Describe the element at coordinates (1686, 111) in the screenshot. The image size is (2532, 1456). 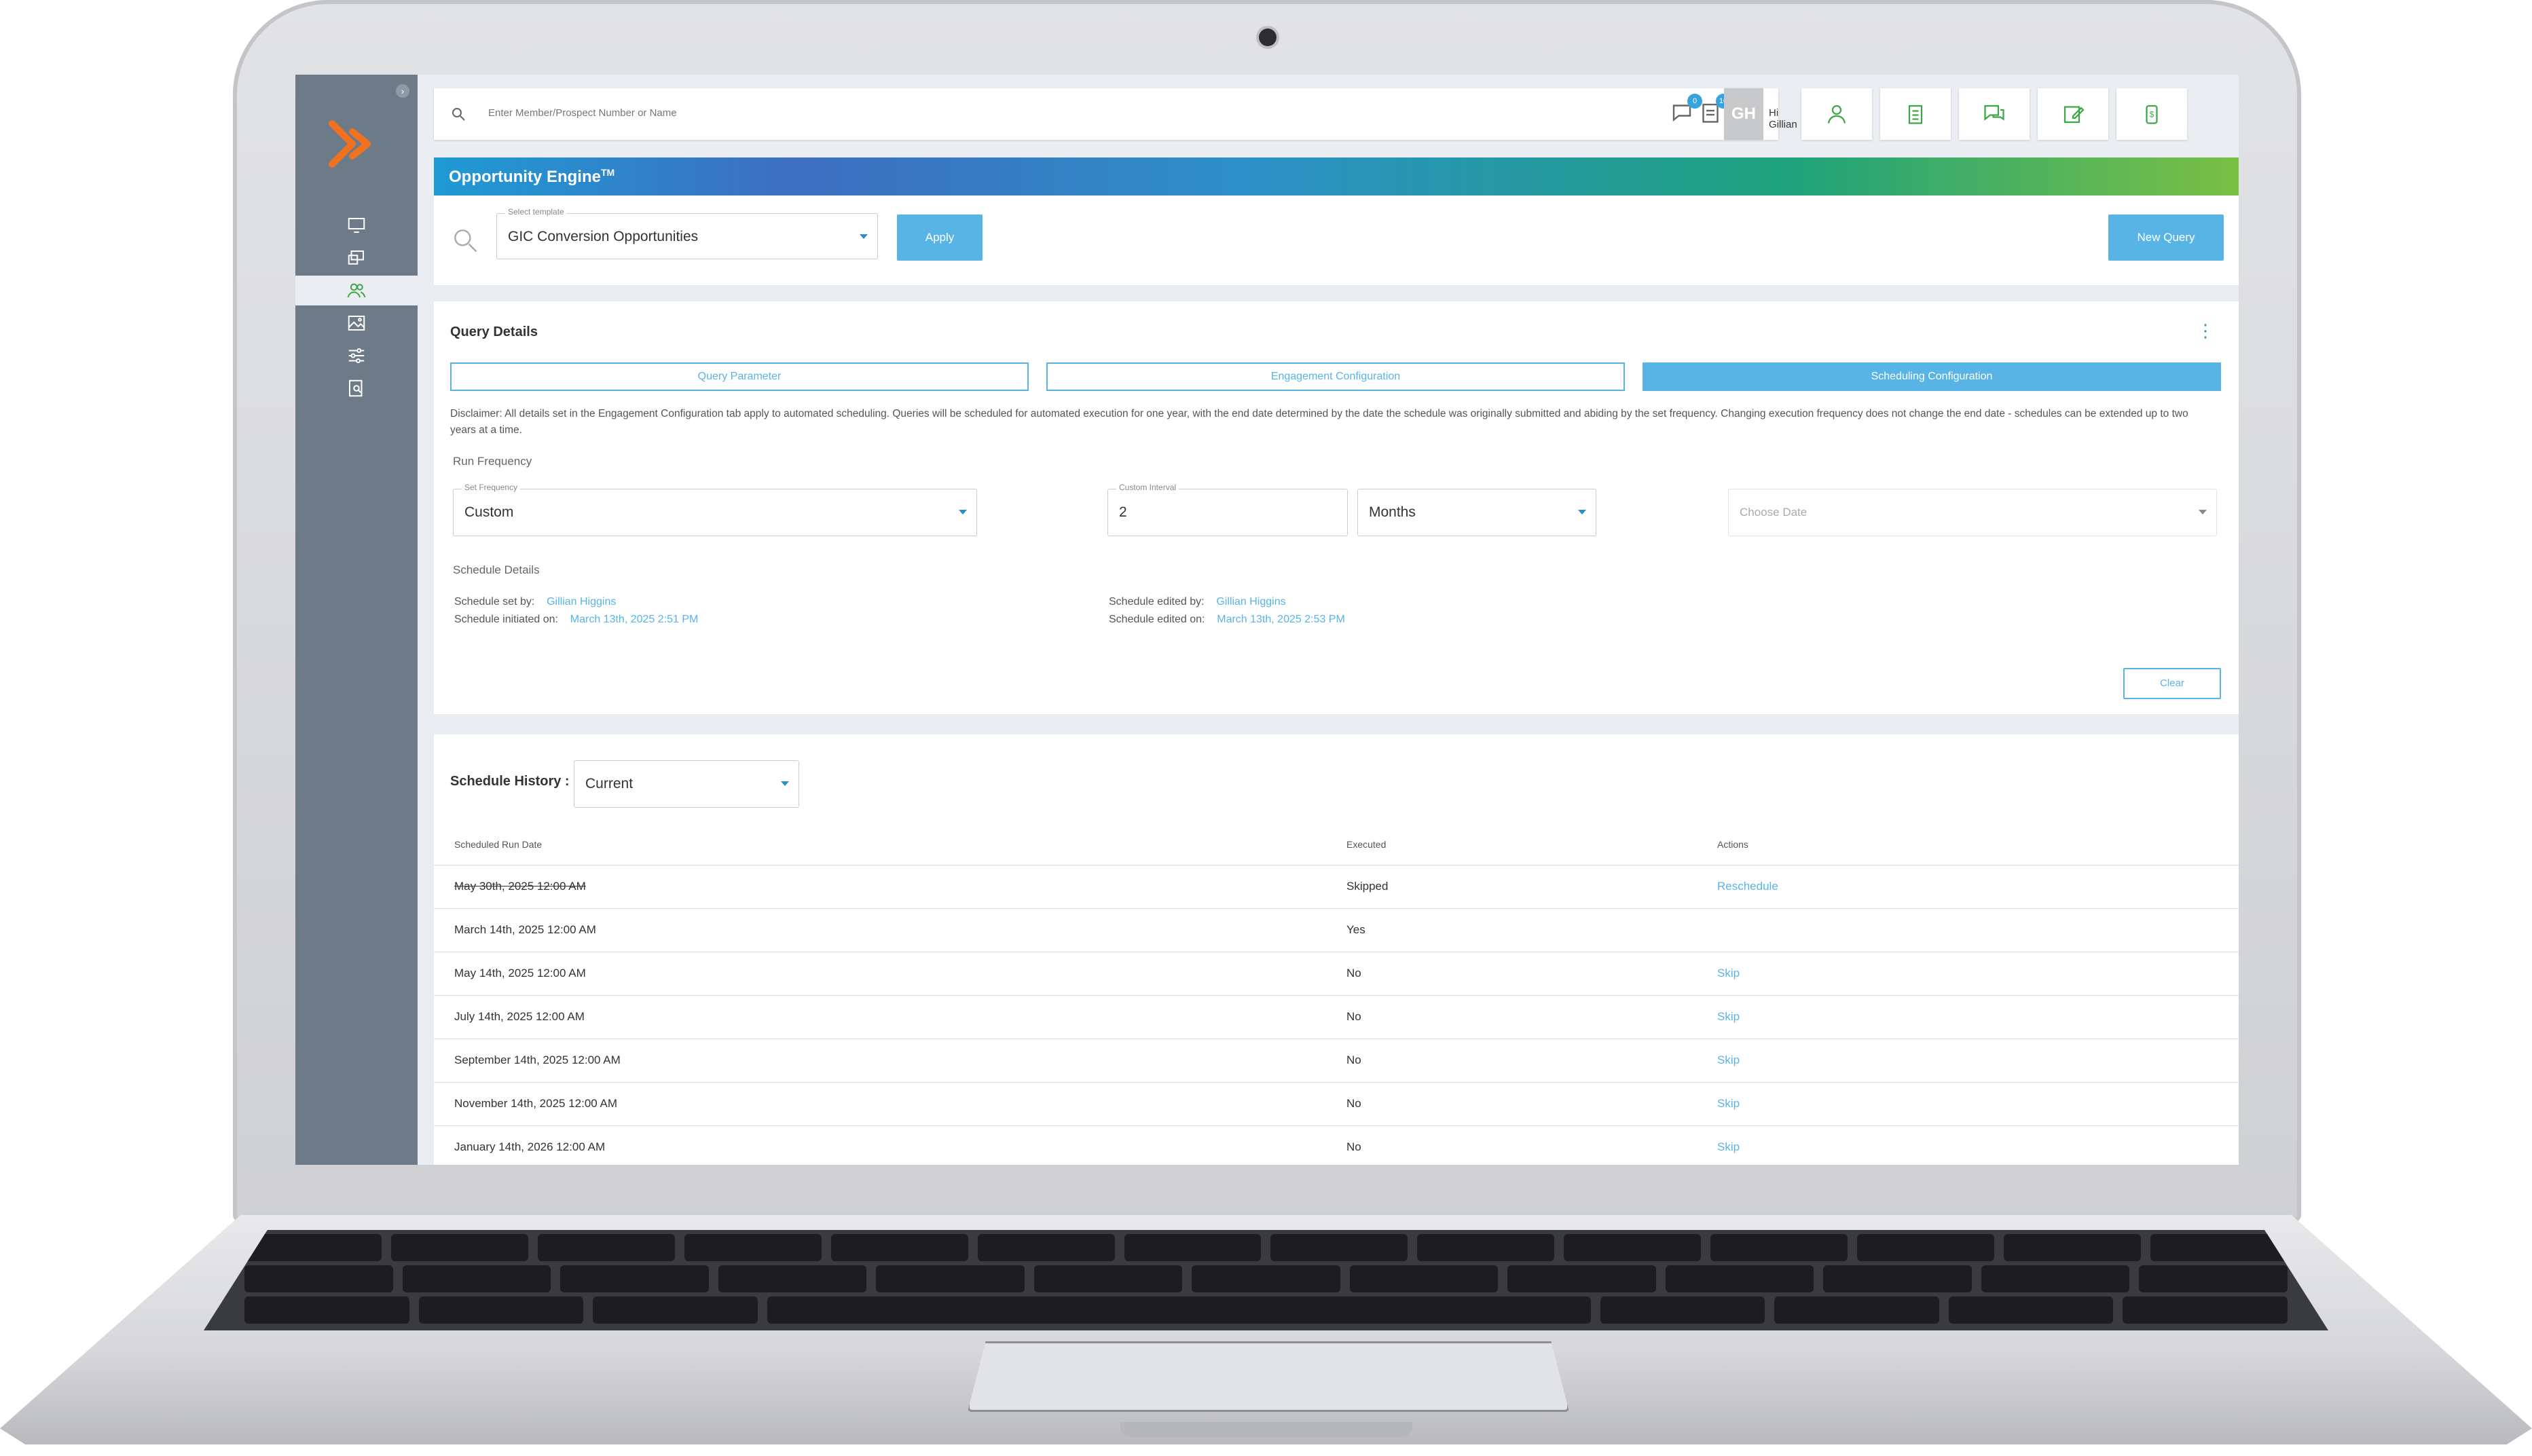
I see `messages-button: 0` at that location.